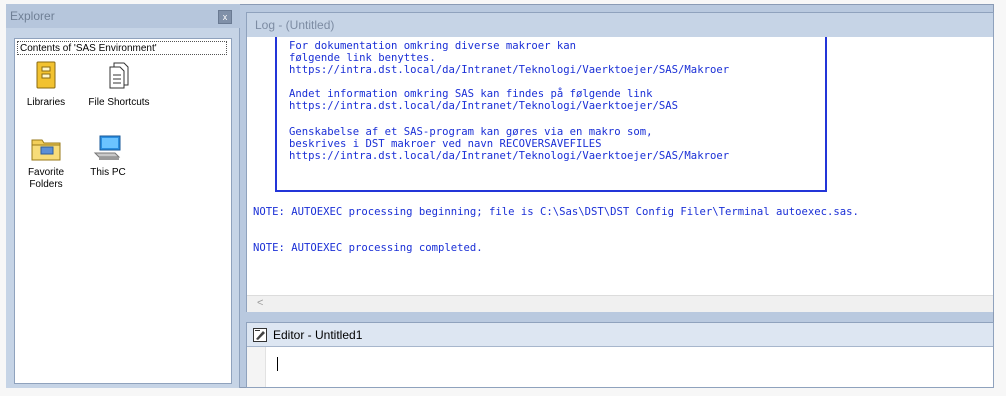  I want to click on log-title: Log - (Untitled), so click(620, 25).